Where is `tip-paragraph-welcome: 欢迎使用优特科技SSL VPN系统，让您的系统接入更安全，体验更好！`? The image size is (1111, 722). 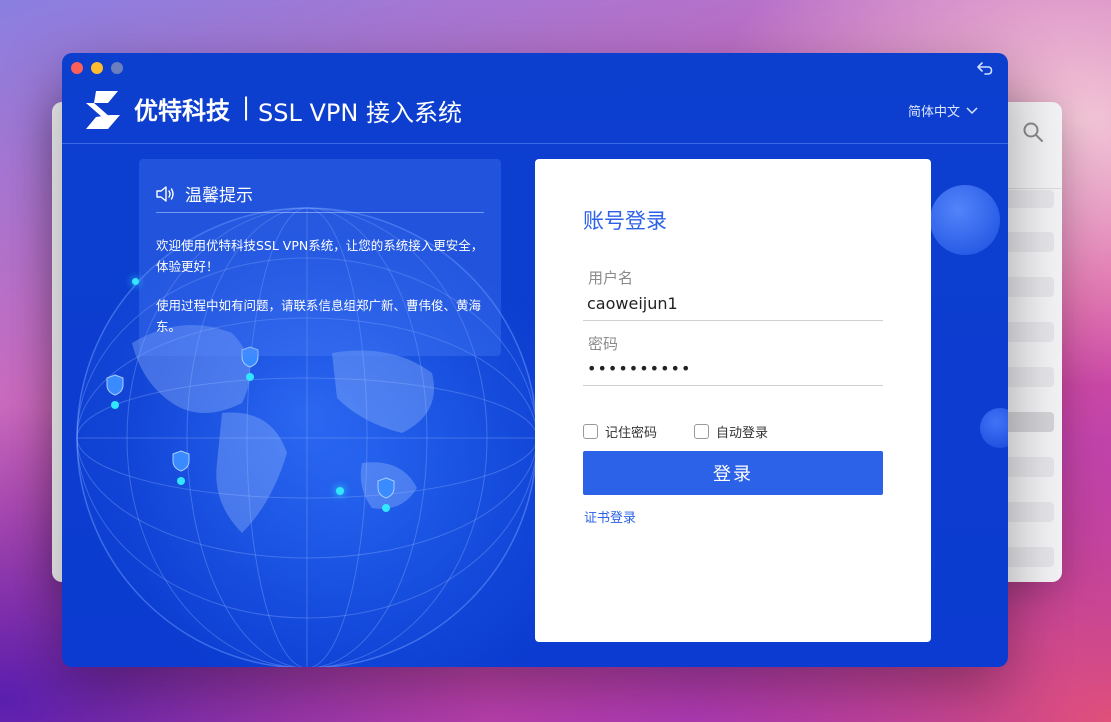
tip-paragraph-welcome: 欢迎使用优特科技SSL VPN系统，让您的系统接入更安全，体验更好！ is located at coordinates (320, 256).